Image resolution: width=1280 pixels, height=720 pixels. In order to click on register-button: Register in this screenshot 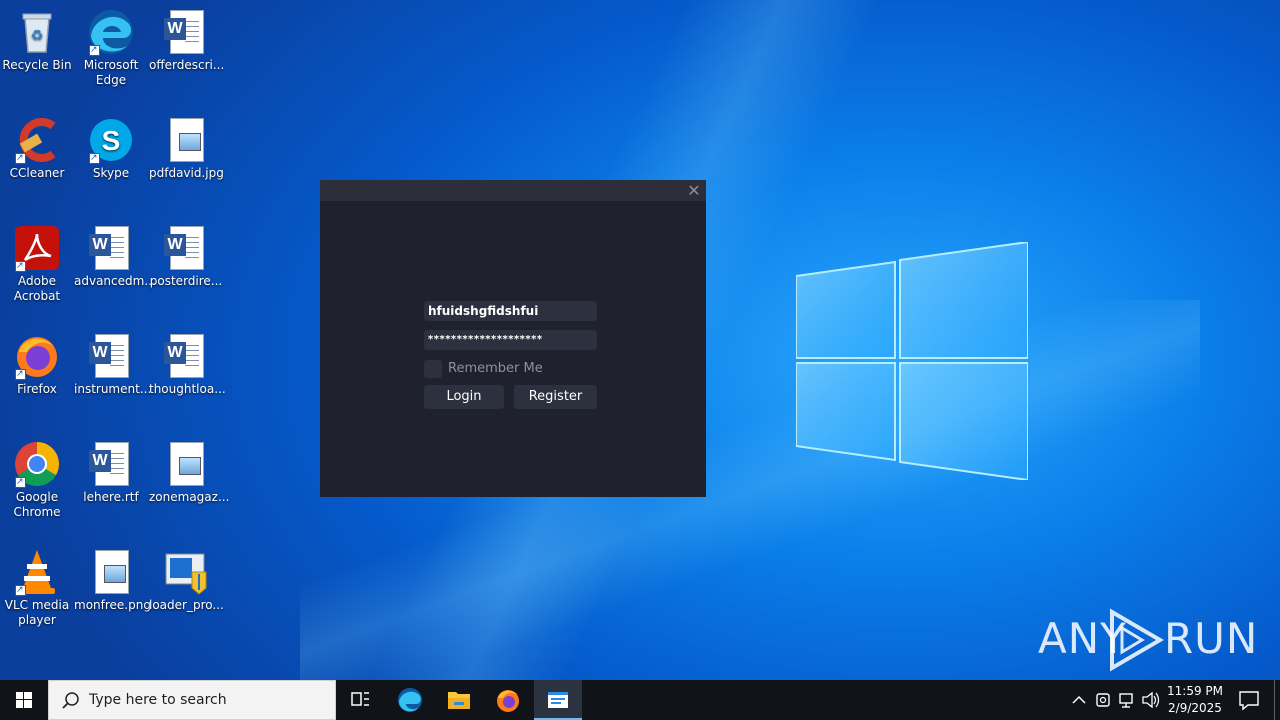, I will do `click(555, 397)`.